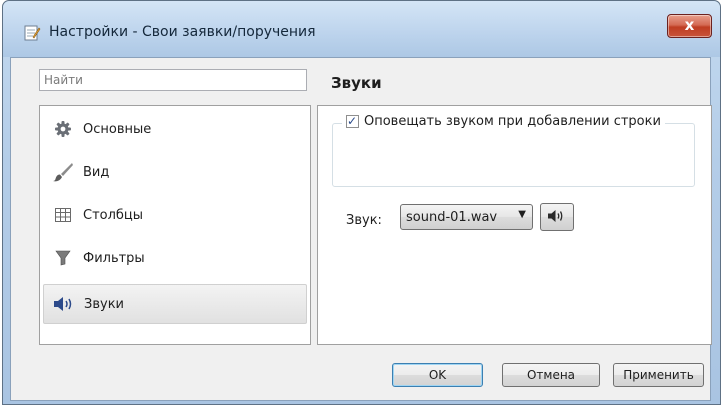 The width and height of the screenshot is (723, 407). Describe the element at coordinates (658, 375) in the screenshot. I see `apply-button: Применить` at that location.